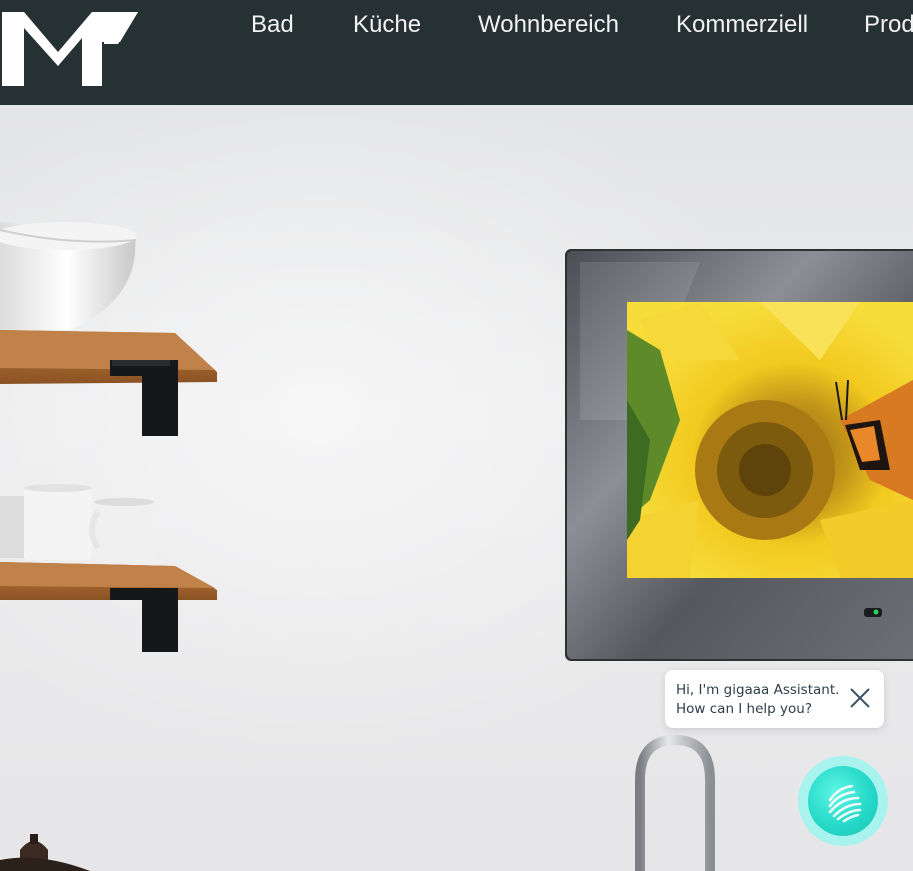 The width and height of the screenshot is (913, 871). I want to click on site-header: Bad Küche Wohnbereich Kommerziell Prod, so click(456, 52).